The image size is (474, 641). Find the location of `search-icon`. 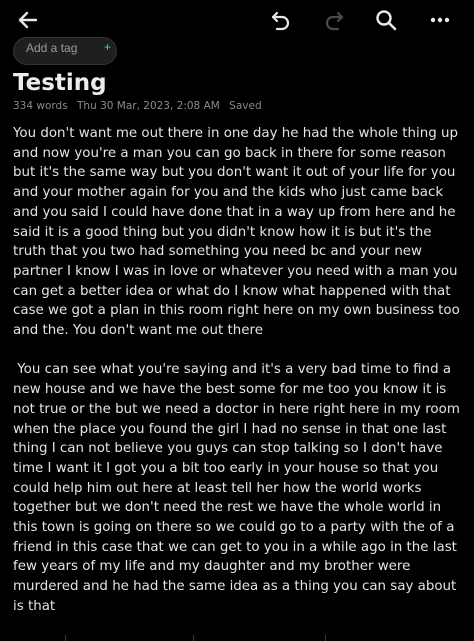

search-icon is located at coordinates (386, 20).